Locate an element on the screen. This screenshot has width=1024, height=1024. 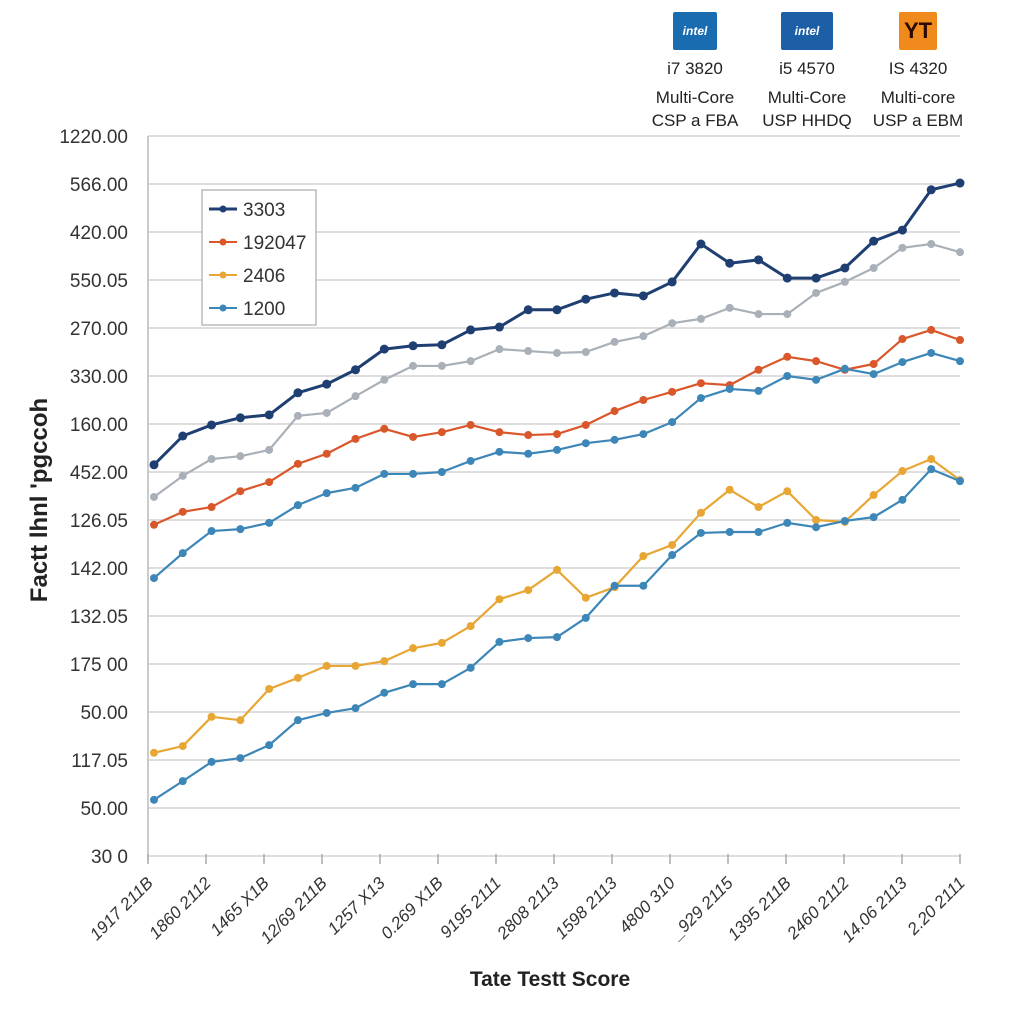
y-tick-label: 270.00 is located at coordinates (99, 329).